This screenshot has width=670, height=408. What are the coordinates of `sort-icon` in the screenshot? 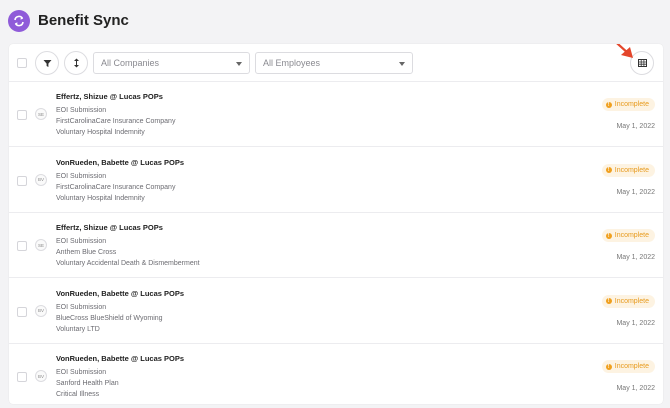 It's located at (76, 63).